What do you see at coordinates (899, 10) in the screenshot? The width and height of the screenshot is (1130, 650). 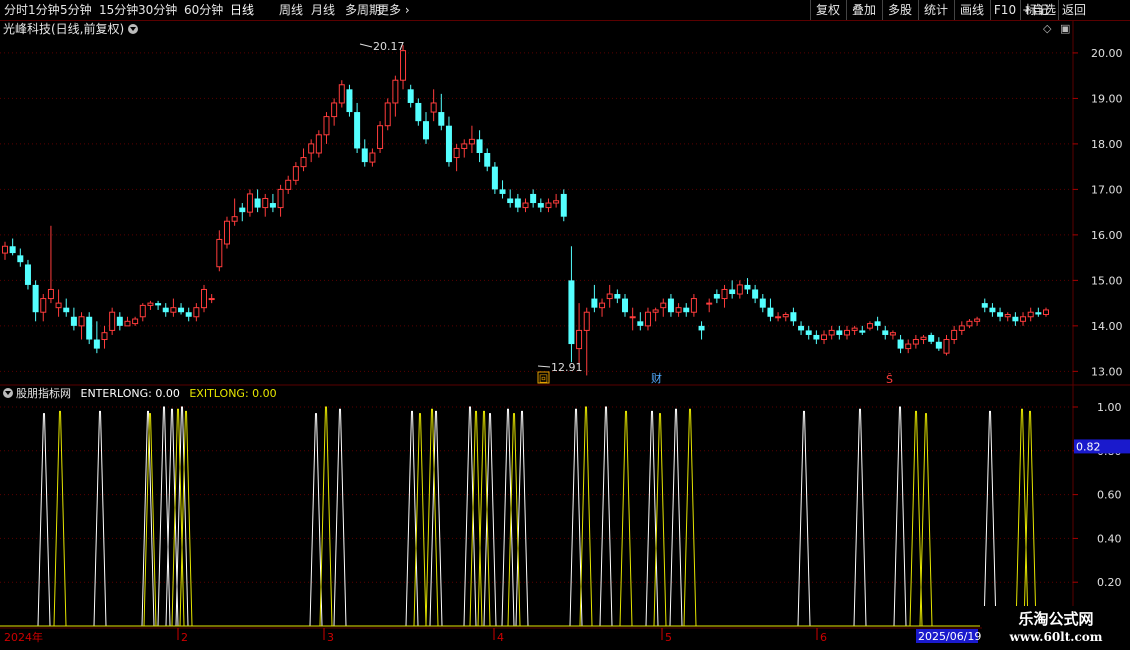 I see `toolbar-button-2: 多股` at bounding box center [899, 10].